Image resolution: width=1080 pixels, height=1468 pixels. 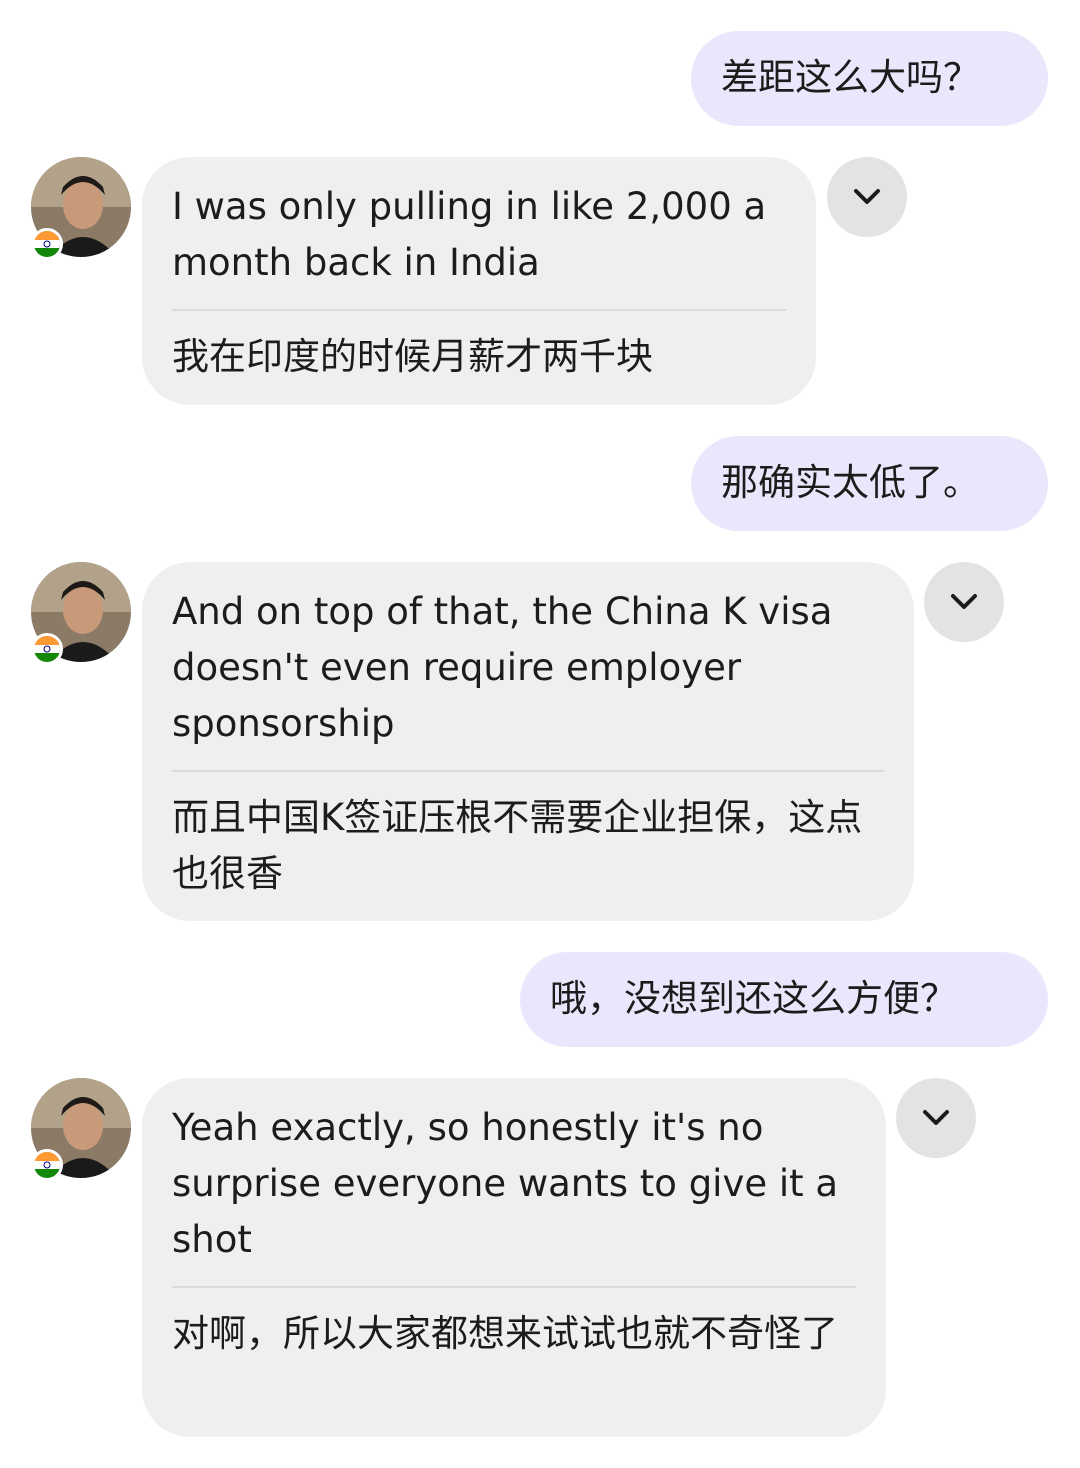 I want to click on translated-text: 而且中国K签证压根不需要企业担保，这点也很香, so click(x=517, y=845).